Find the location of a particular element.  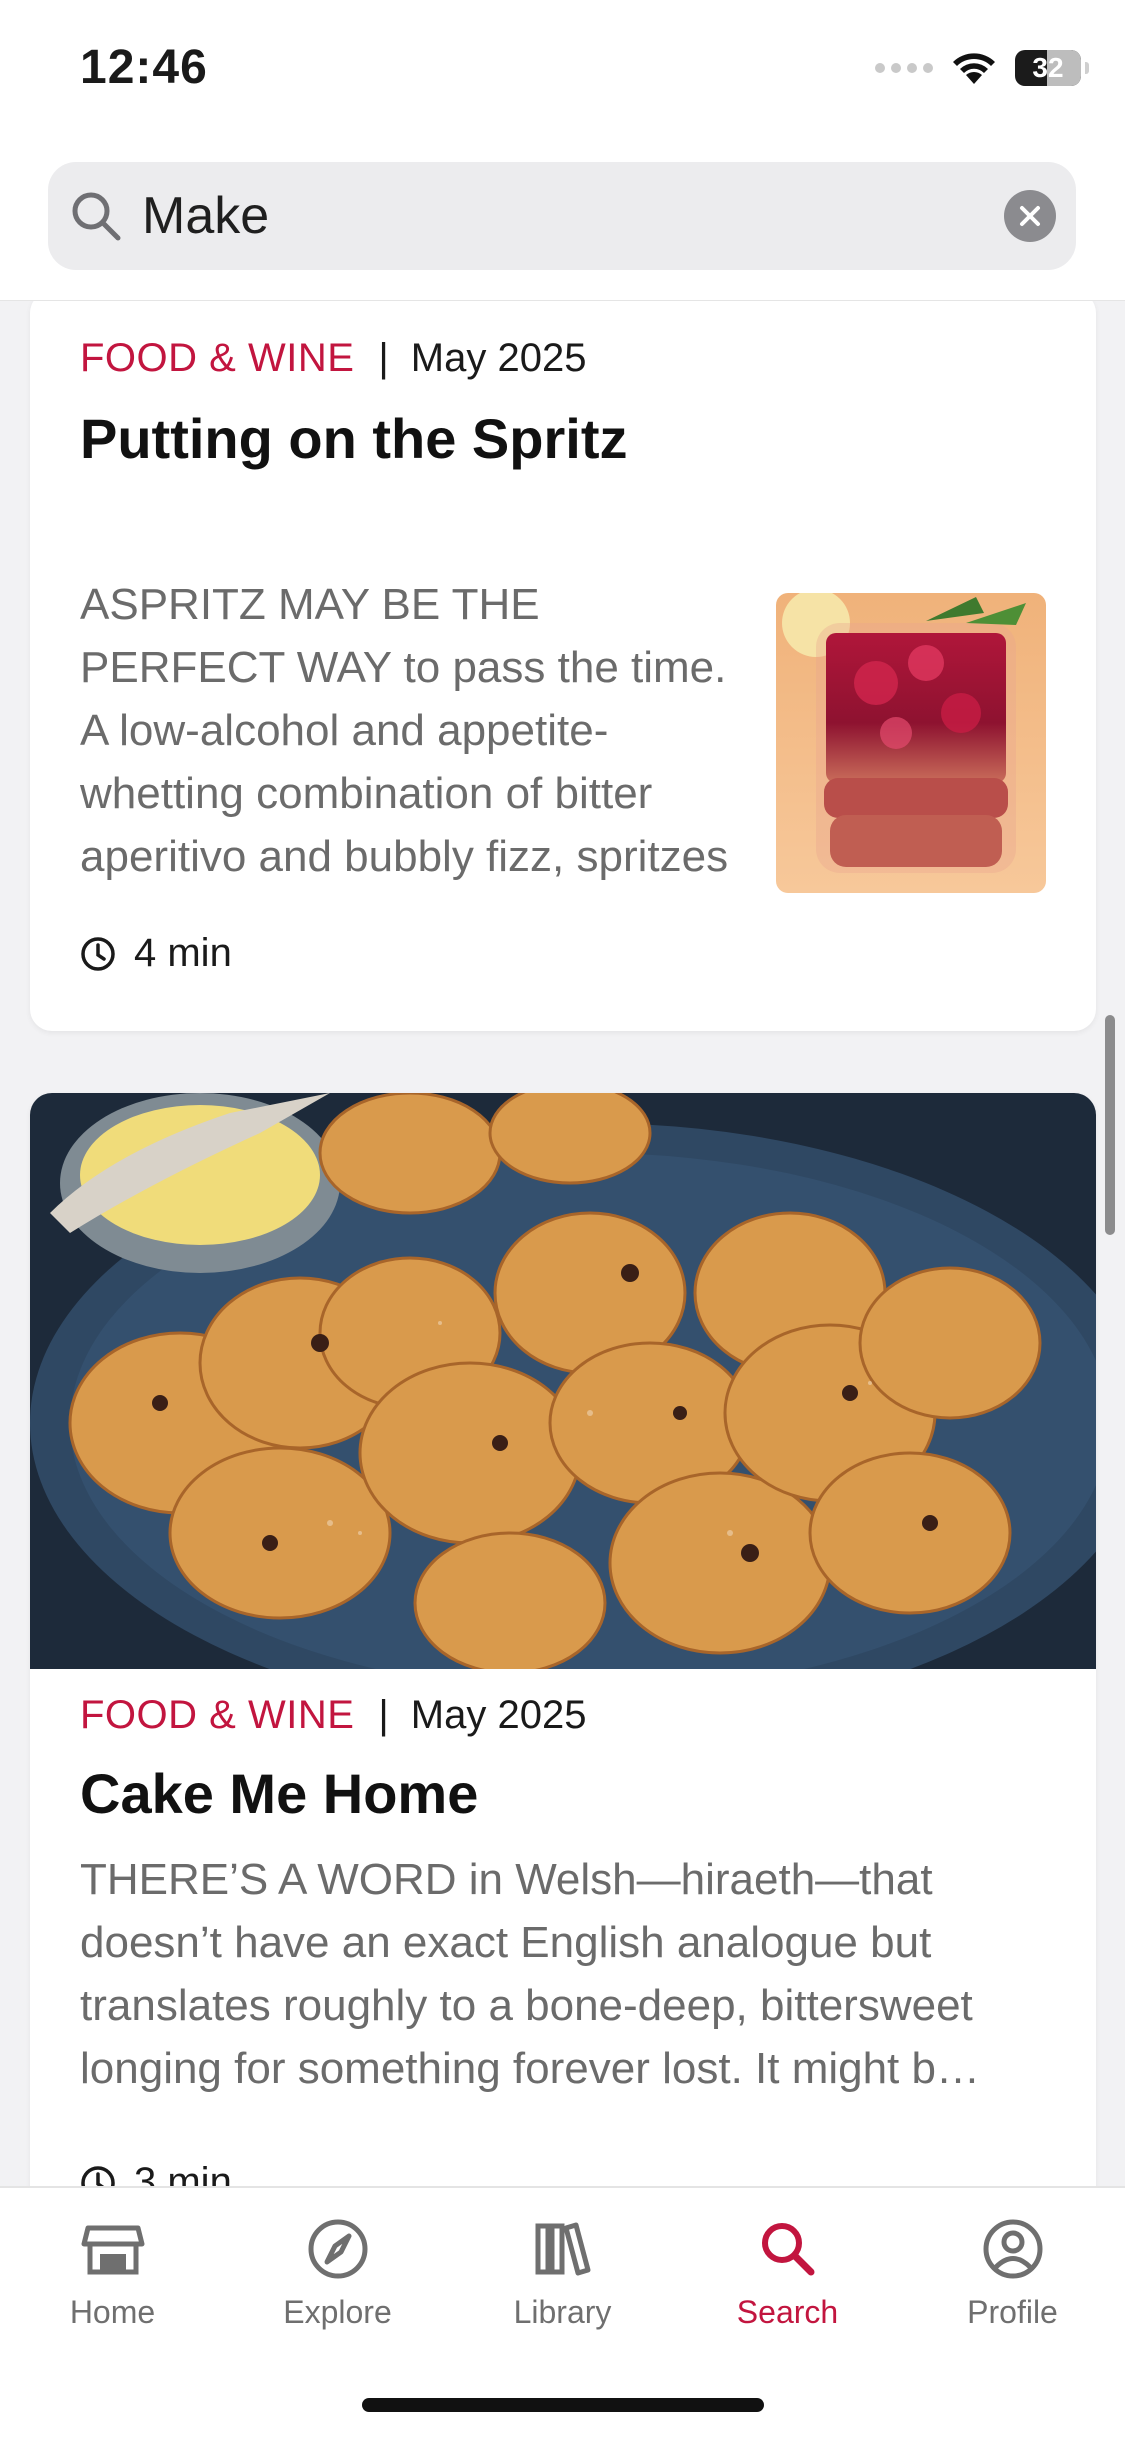

profile-icon is located at coordinates (1012, 2249).